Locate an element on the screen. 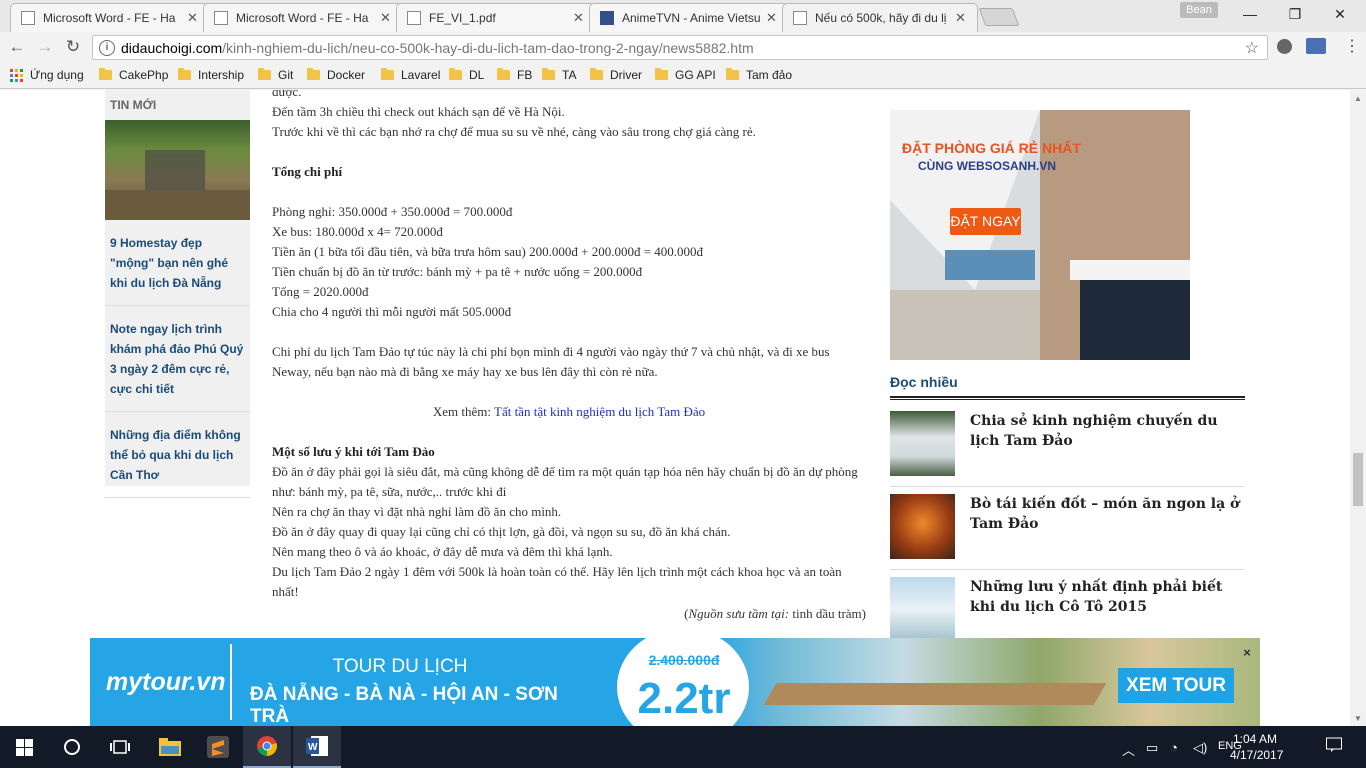 This screenshot has height=768, width=1366. windows-start-icon is located at coordinates (24, 747).